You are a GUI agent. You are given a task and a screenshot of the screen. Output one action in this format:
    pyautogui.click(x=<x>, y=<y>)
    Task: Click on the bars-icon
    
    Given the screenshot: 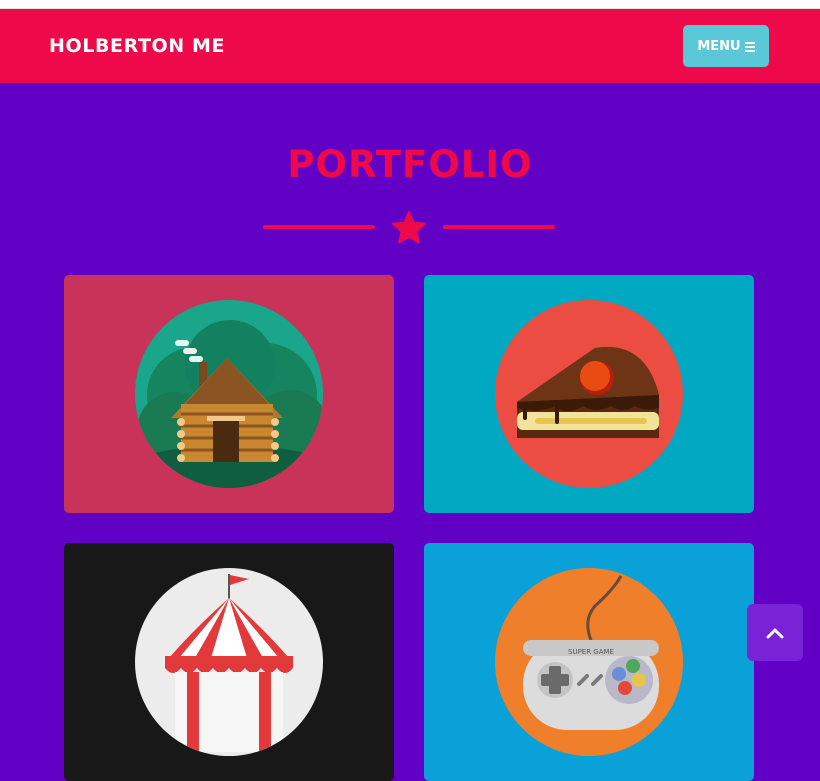 What is the action you would take?
    pyautogui.click(x=749, y=46)
    